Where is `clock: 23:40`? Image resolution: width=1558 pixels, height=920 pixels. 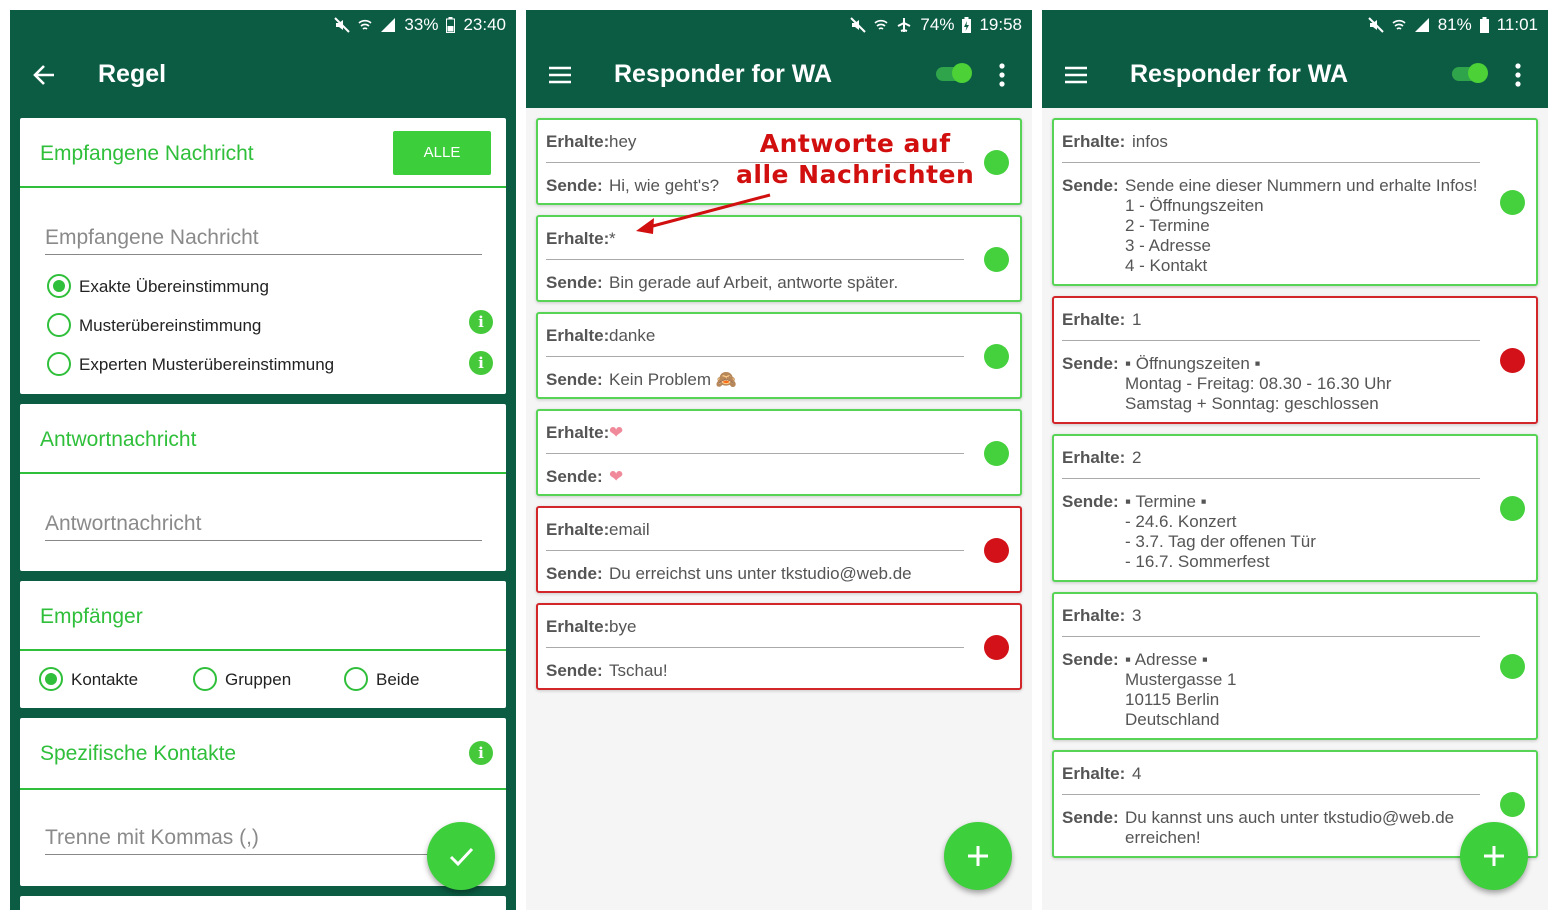
clock: 23:40 is located at coordinates (484, 24).